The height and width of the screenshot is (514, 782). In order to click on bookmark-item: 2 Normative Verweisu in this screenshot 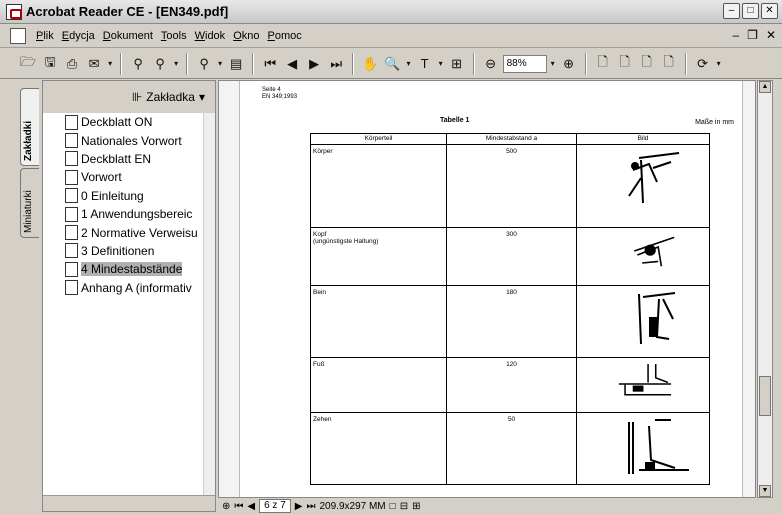, I will do `click(123, 232)`.